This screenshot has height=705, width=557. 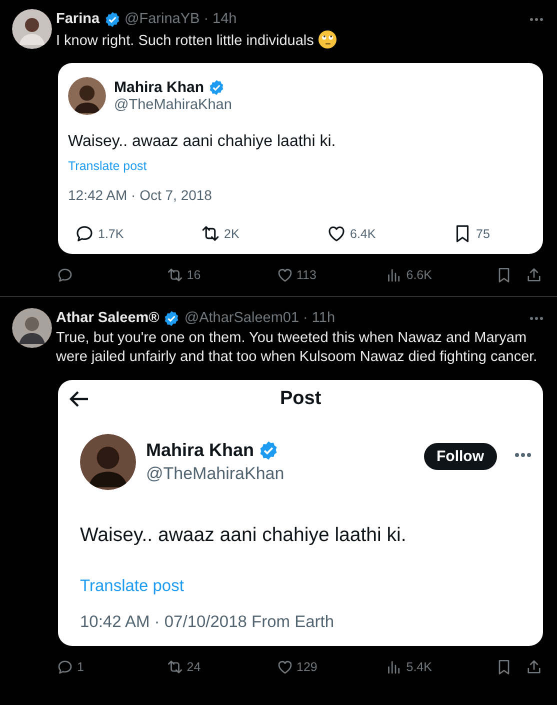 What do you see at coordinates (193, 275) in the screenshot?
I see `action-count: 16` at bounding box center [193, 275].